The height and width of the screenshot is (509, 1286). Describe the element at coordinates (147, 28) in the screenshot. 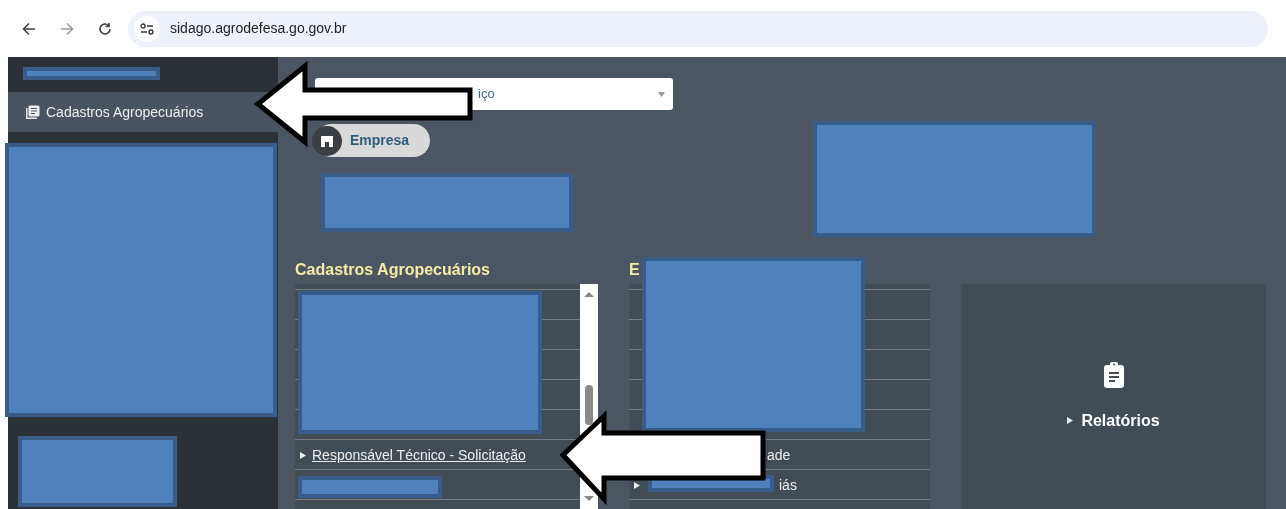

I see `site-settings-icon` at that location.